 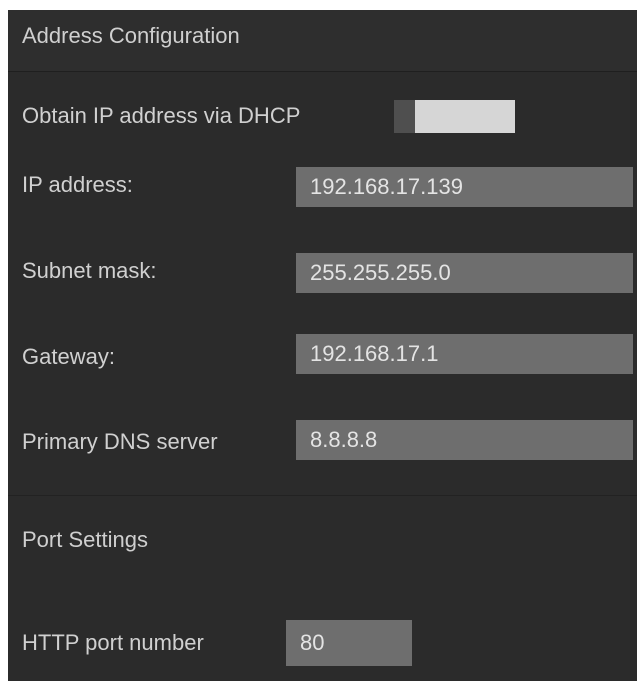 I want to click on section-divider, so click(x=322, y=495).